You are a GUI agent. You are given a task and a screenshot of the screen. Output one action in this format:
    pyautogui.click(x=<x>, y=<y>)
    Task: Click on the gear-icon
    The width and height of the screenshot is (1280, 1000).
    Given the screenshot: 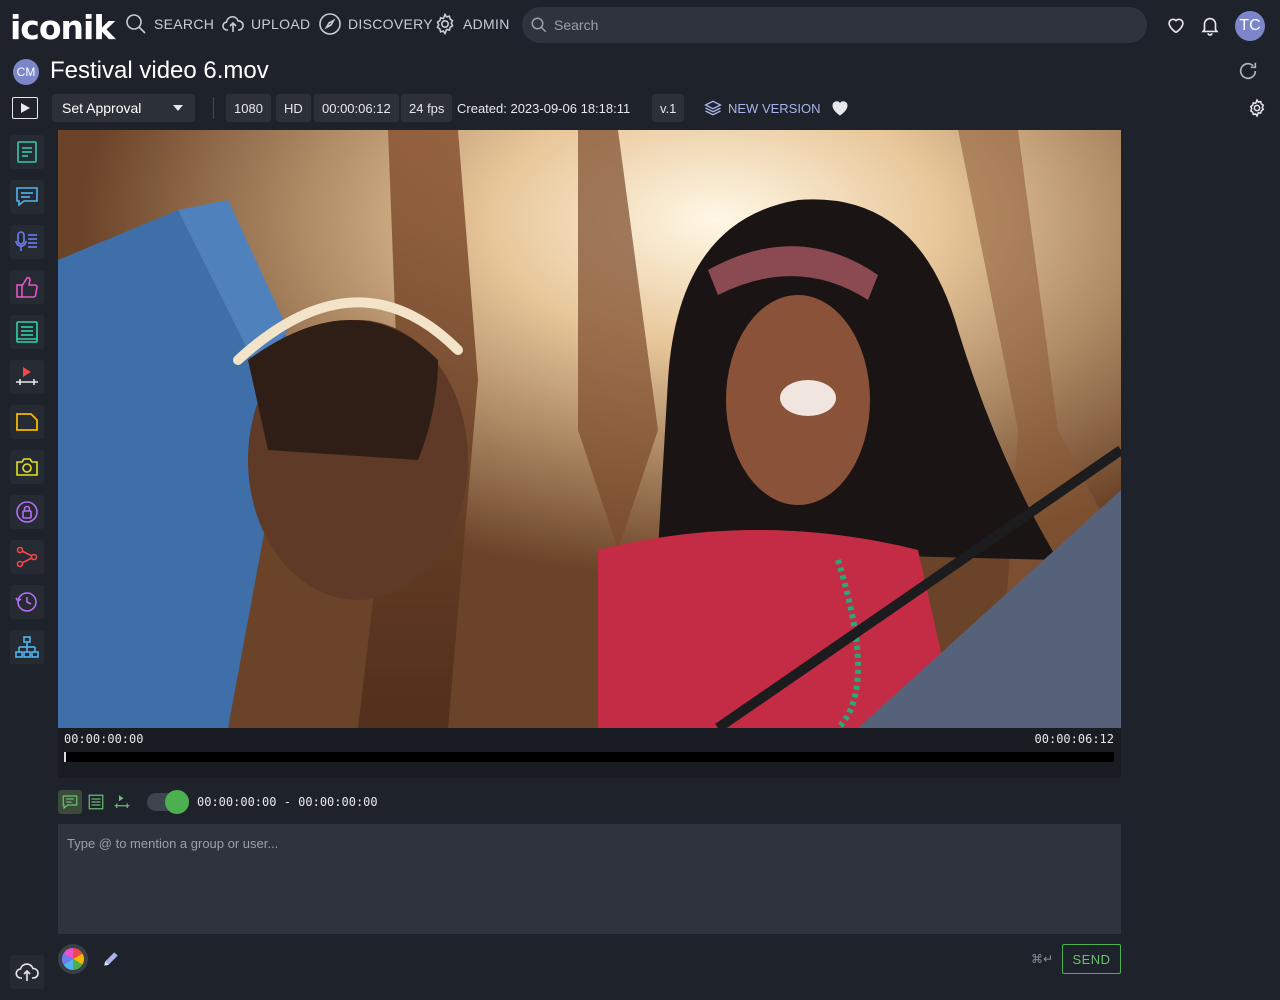 What is the action you would take?
    pyautogui.click(x=445, y=24)
    